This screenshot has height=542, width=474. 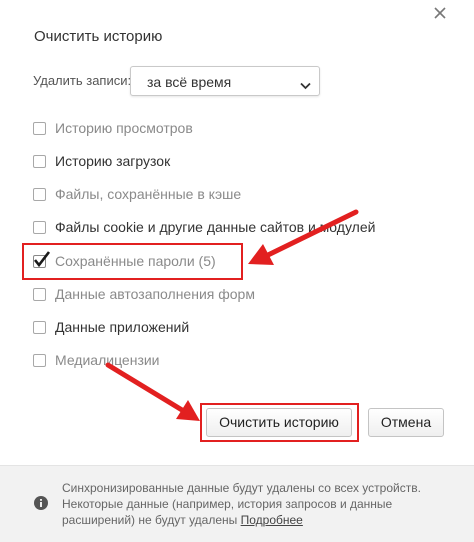 I want to click on time-range-select: за всё время, so click(x=225, y=81).